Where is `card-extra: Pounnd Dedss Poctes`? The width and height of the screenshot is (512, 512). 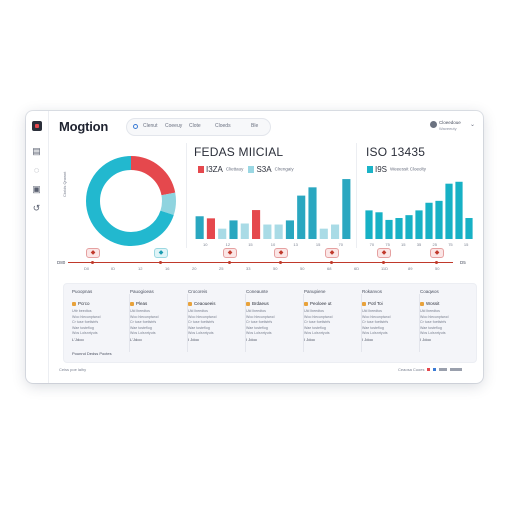 card-extra: Pounnd Dedss Poctes is located at coordinates (92, 353).